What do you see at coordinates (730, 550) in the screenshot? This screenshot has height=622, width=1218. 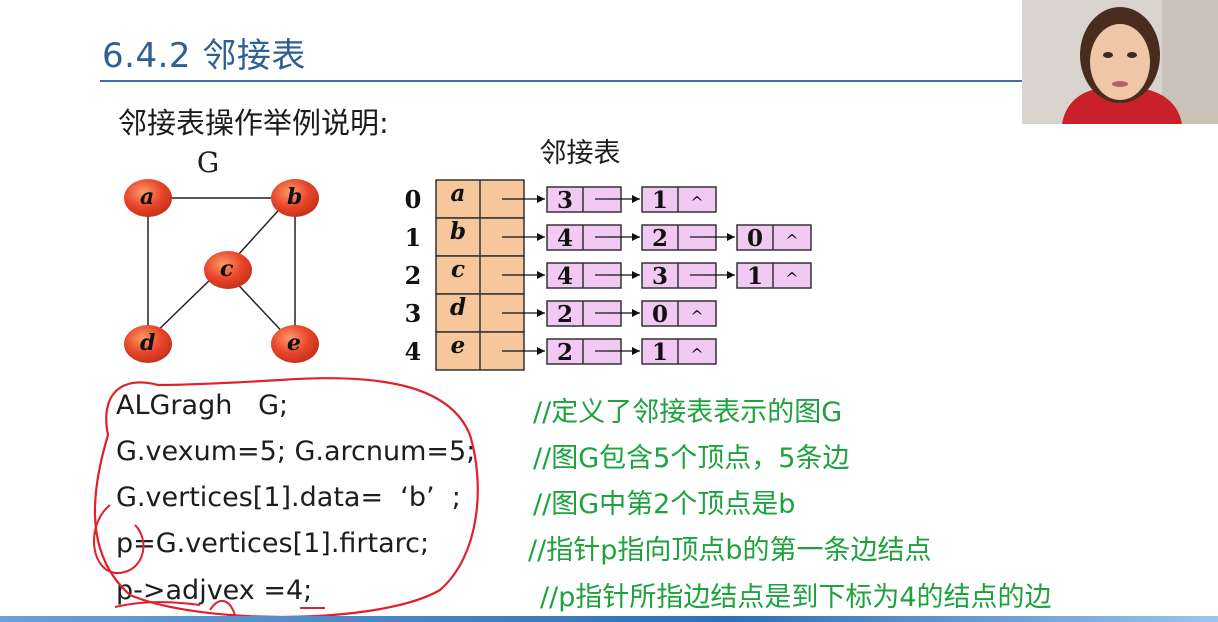 I see `code-comment: //指针p指向顶点b的第一条边结点` at bounding box center [730, 550].